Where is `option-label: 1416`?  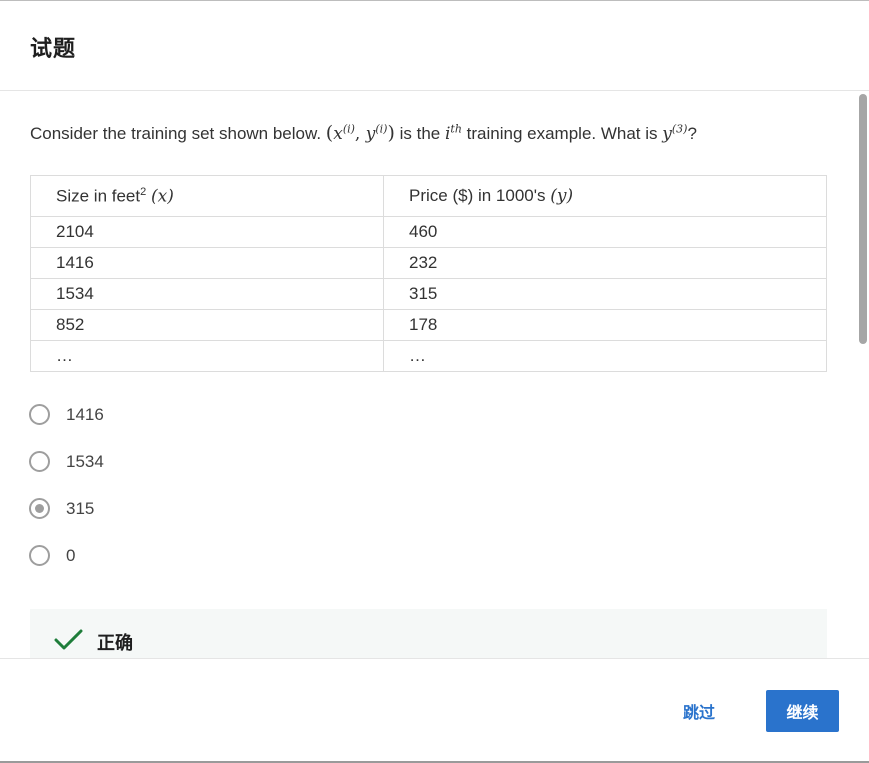
option-label: 1416 is located at coordinates (85, 414).